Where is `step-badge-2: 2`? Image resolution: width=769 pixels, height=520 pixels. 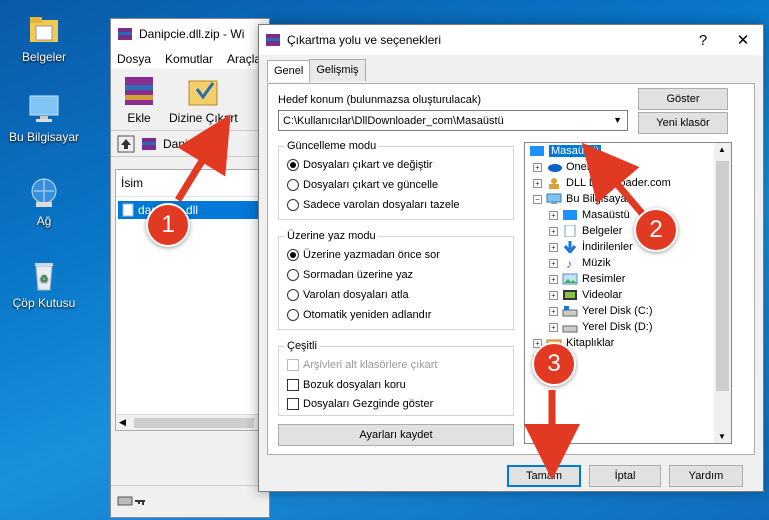 step-badge-2: 2 is located at coordinates (656, 230).